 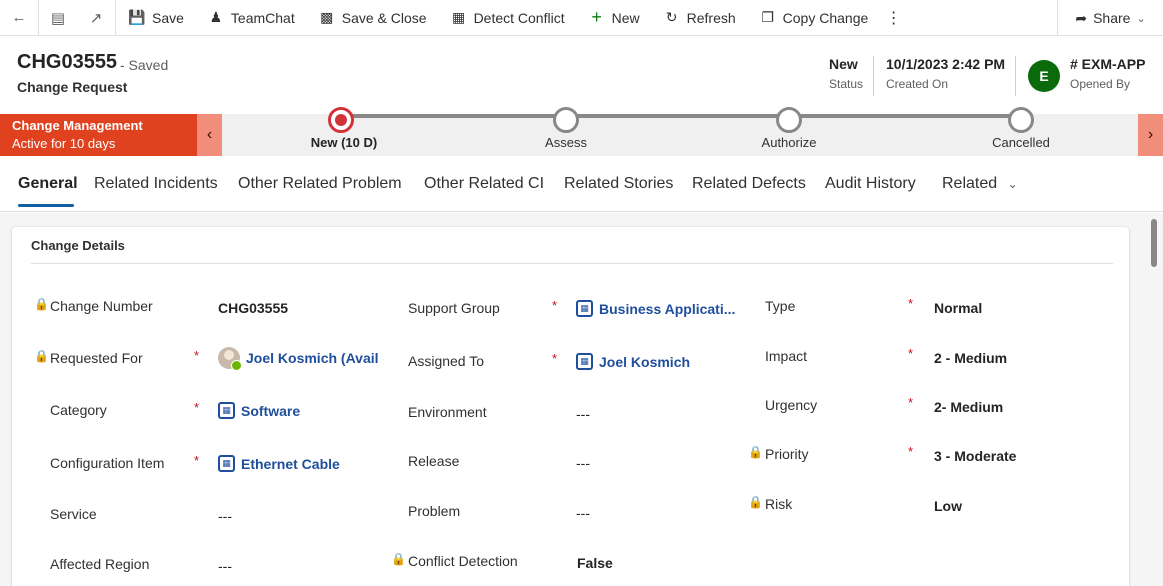 I want to click on release-value: ---, so click(x=583, y=463).